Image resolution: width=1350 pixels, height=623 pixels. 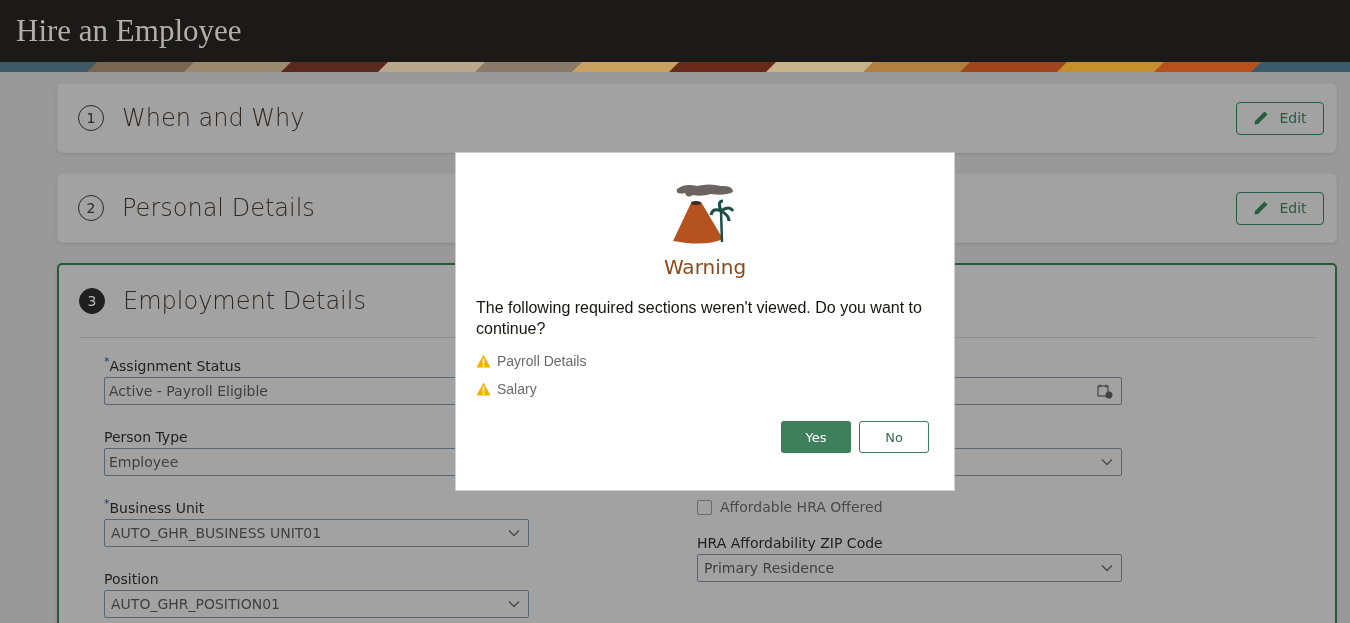 What do you see at coordinates (816, 437) in the screenshot?
I see `confirm-button: Yes` at bounding box center [816, 437].